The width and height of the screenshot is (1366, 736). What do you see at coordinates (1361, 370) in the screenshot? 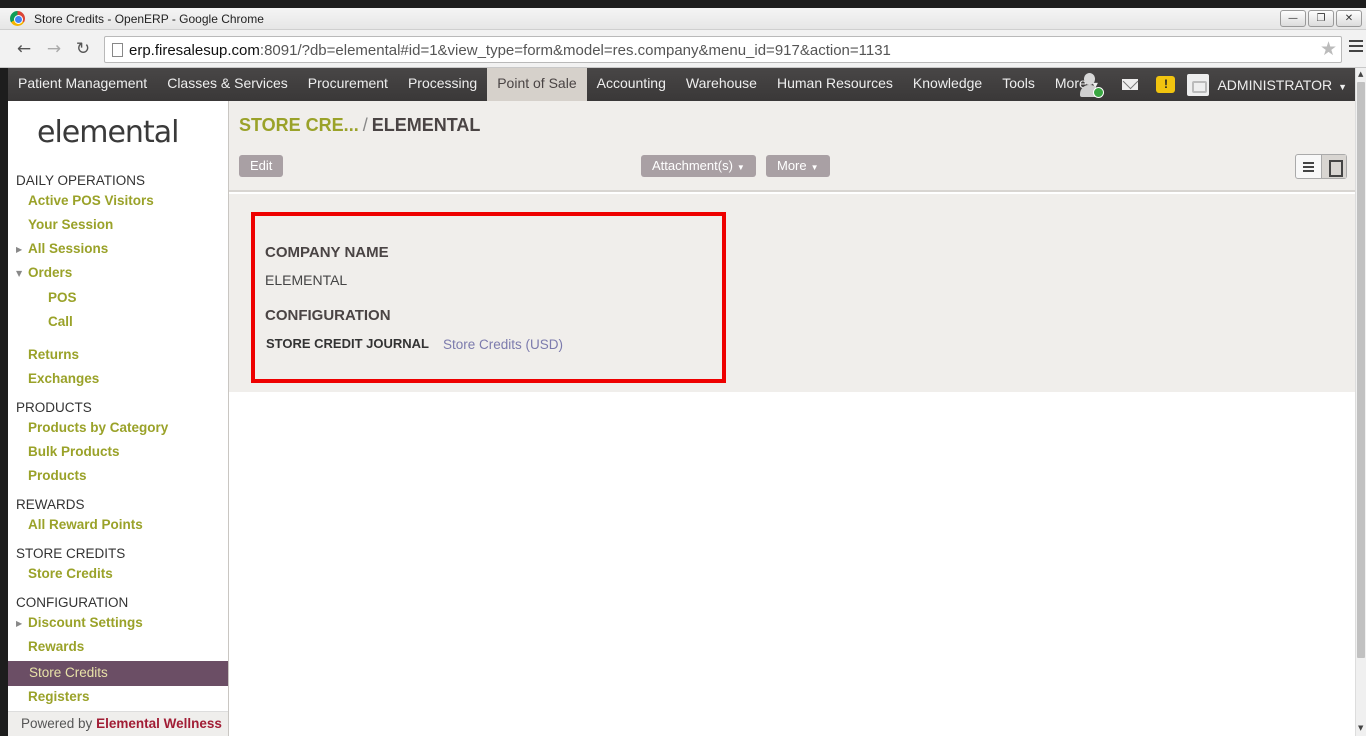
I see `scroll-thumb` at bounding box center [1361, 370].